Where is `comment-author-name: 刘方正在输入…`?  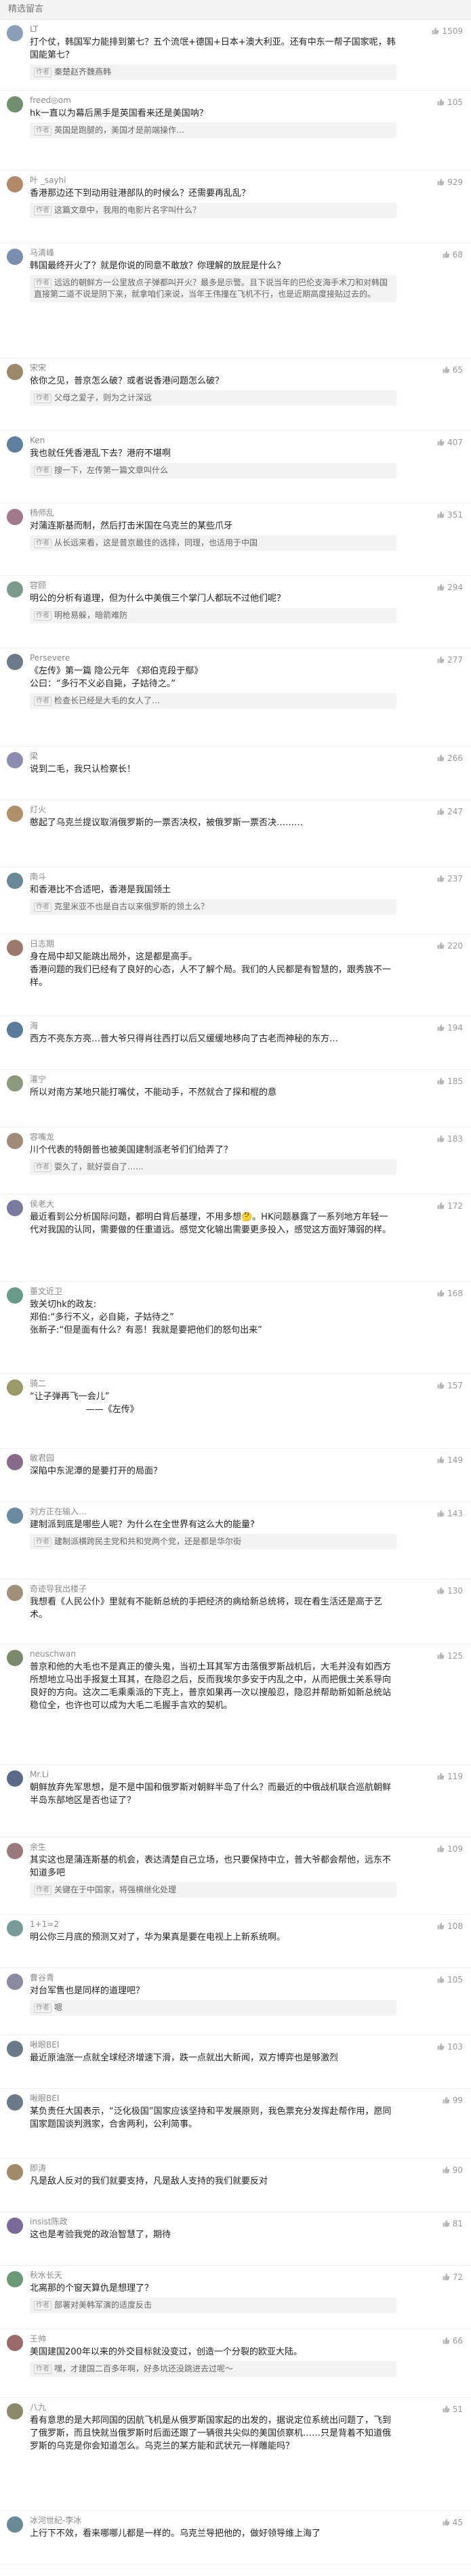
comment-author-name: 刘方正在输入… is located at coordinates (213, 1511).